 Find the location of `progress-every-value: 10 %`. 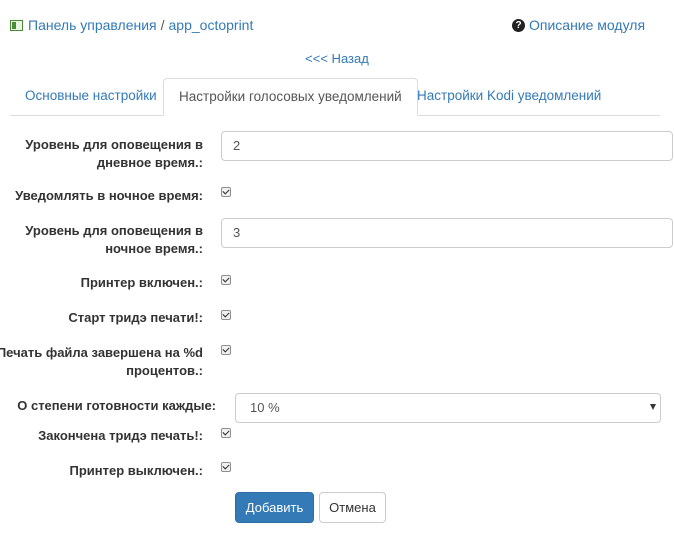

progress-every-value: 10 % is located at coordinates (265, 407).